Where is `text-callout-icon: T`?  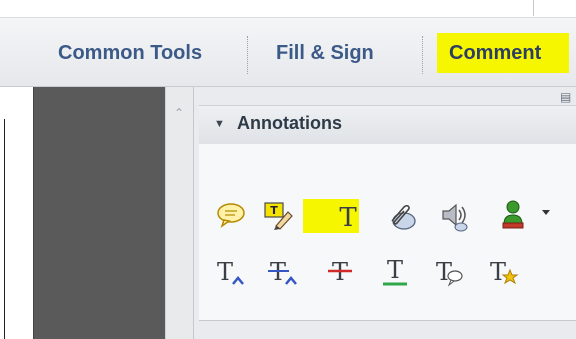 text-callout-icon: T is located at coordinates (451, 274).